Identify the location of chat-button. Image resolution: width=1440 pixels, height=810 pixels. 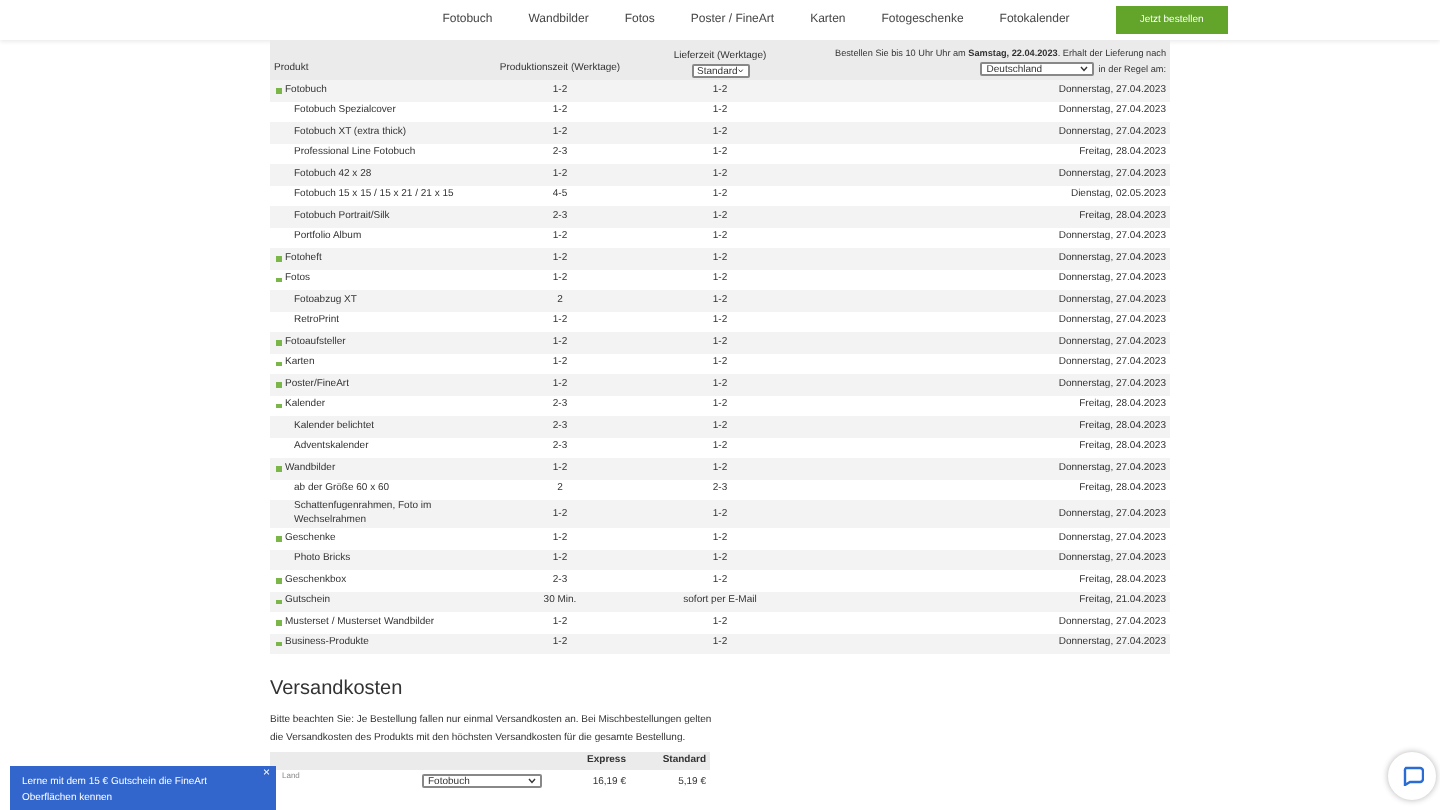
(1412, 776).